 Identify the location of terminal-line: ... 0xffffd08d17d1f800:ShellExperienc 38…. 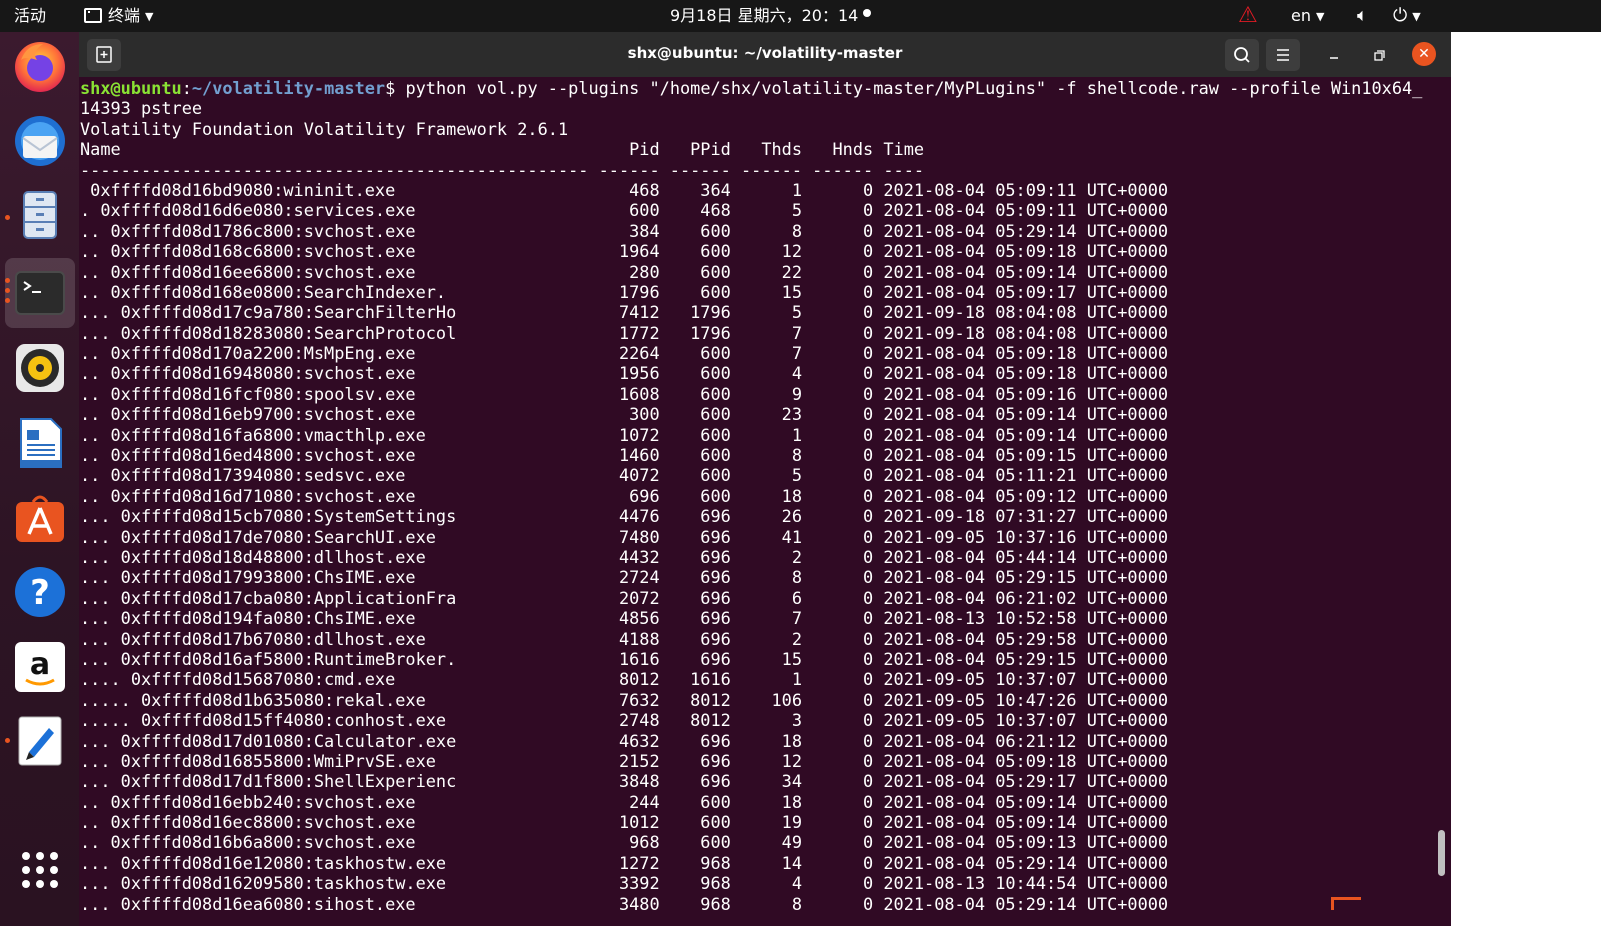
(624, 781).